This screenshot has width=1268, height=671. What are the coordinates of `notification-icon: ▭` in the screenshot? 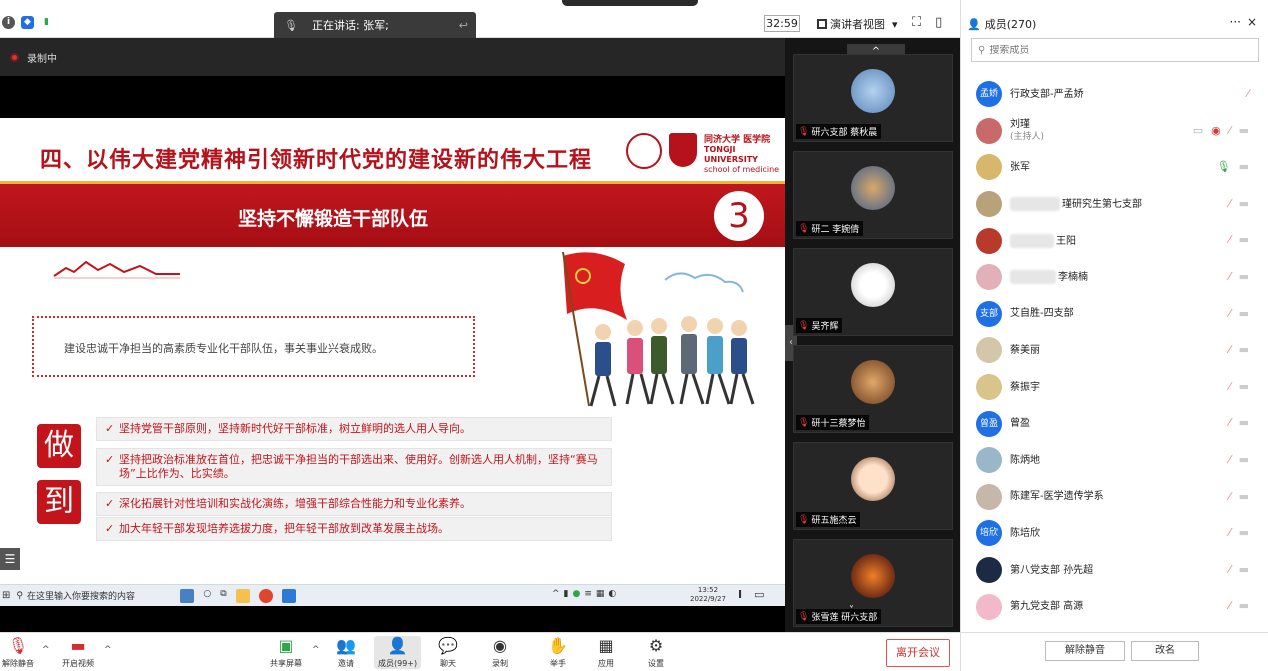 It's located at (759, 594).